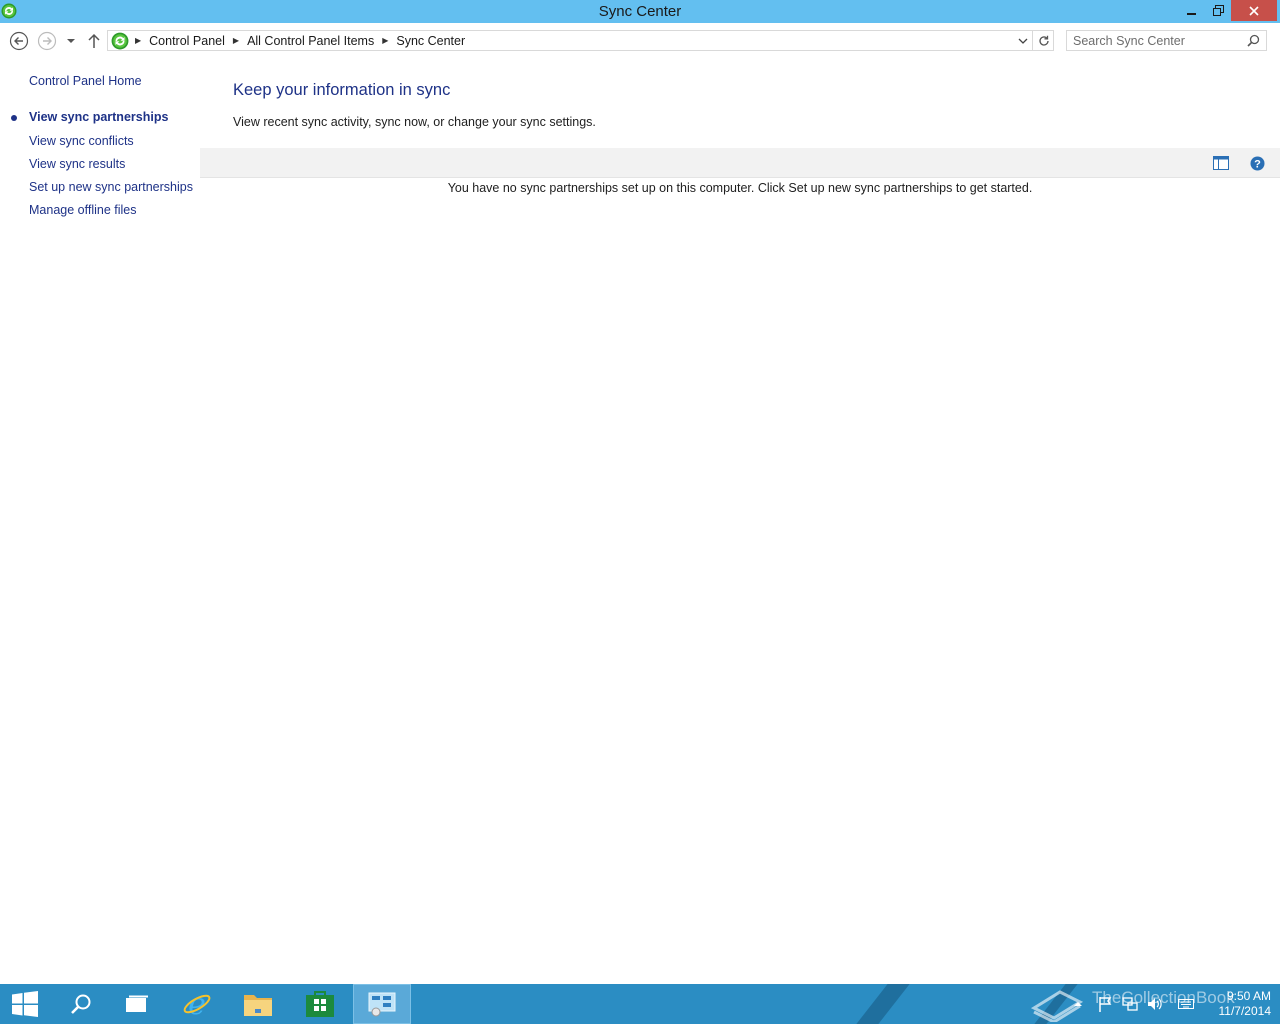 This screenshot has height=1024, width=1280. I want to click on network-icon, so click(1130, 1004).